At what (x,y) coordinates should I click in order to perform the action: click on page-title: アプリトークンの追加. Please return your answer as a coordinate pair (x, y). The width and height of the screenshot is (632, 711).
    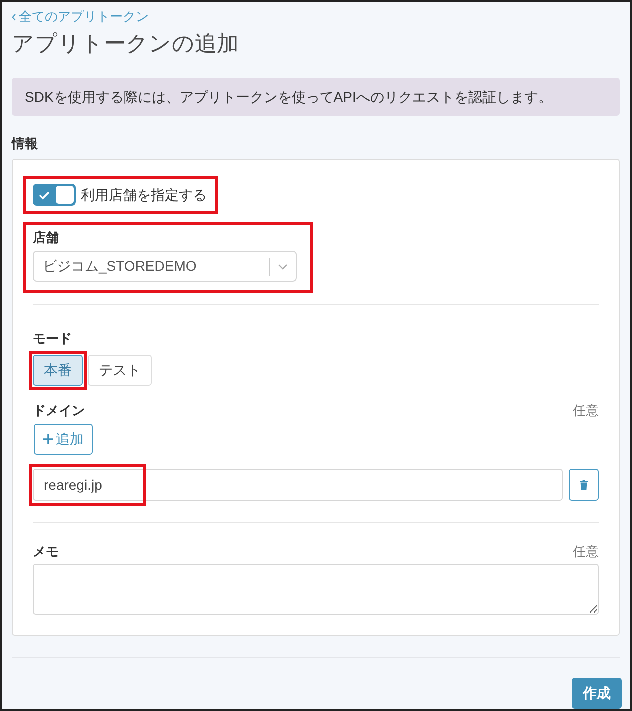
    Looking at the image, I should click on (125, 44).